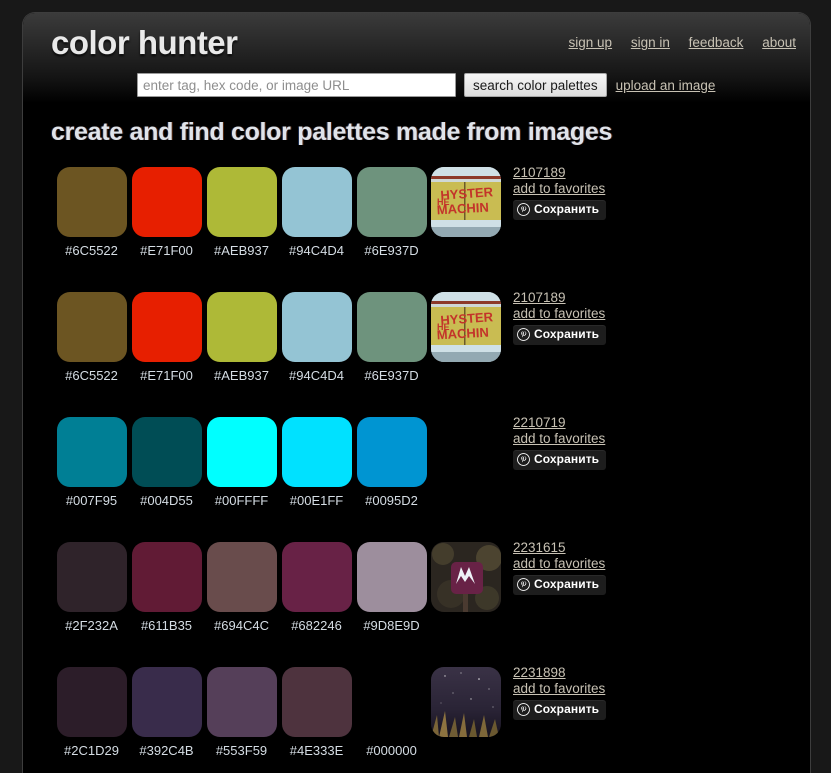 The height and width of the screenshot is (773, 831). I want to click on palette-swatch: #694C4C, so click(241, 585).